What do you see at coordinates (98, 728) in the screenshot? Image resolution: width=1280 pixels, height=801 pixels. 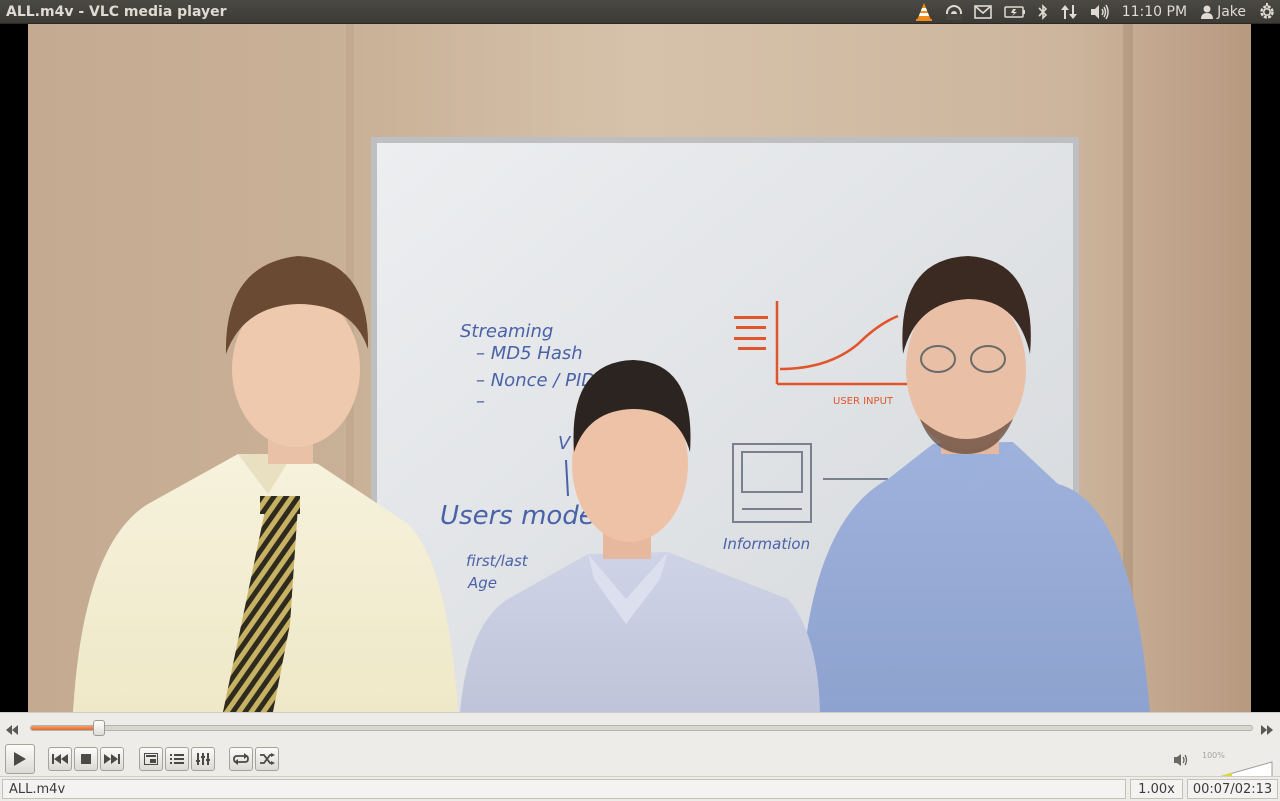 I see `seek-handle` at bounding box center [98, 728].